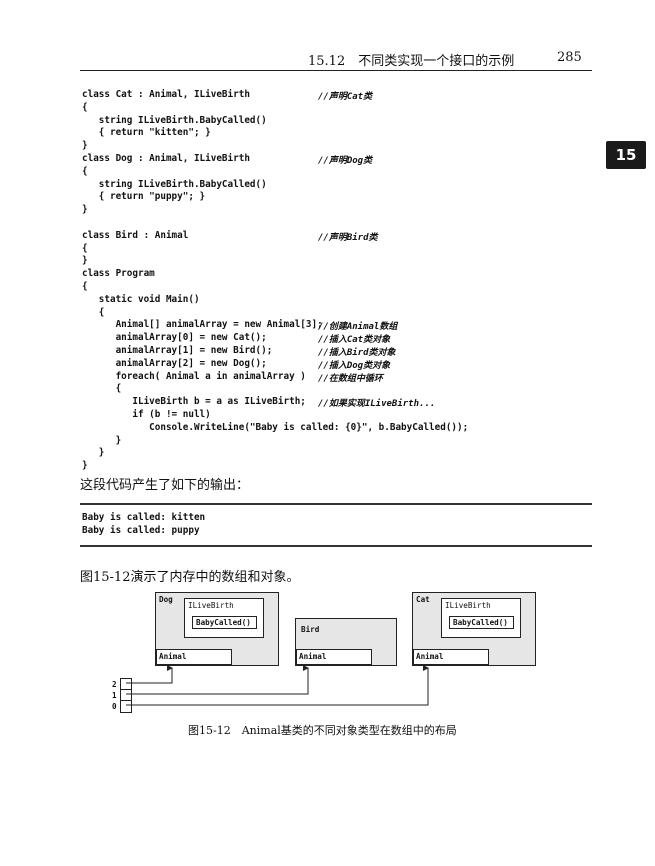 The image size is (655, 866). What do you see at coordinates (345, 97) in the screenshot?
I see `code-comment: //声明Cat类` at bounding box center [345, 97].